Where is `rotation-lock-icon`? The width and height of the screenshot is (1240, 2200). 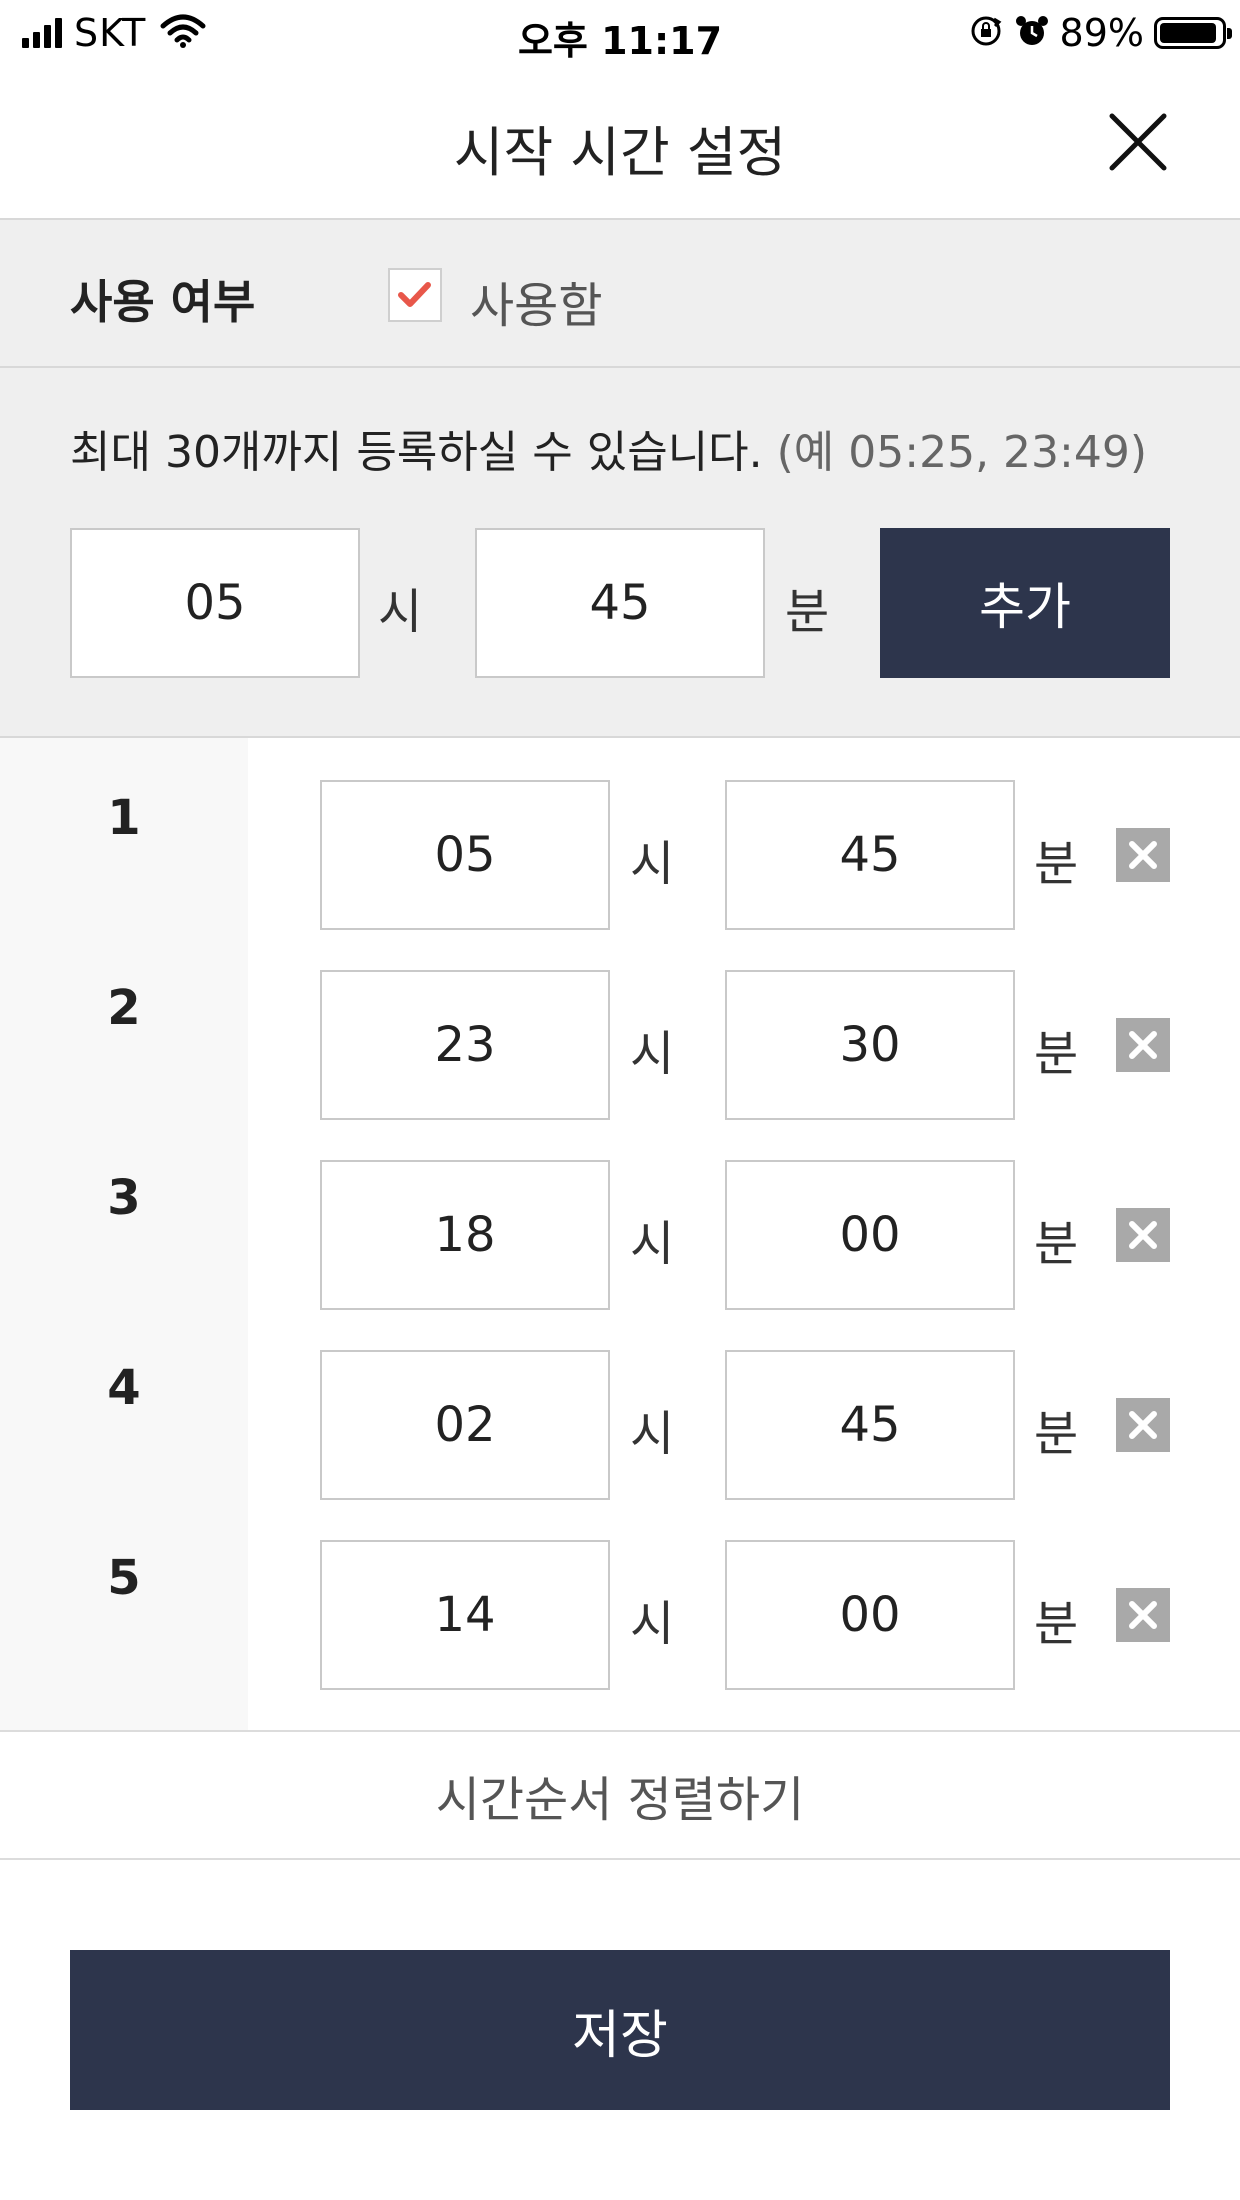 rotation-lock-icon is located at coordinates (986, 33).